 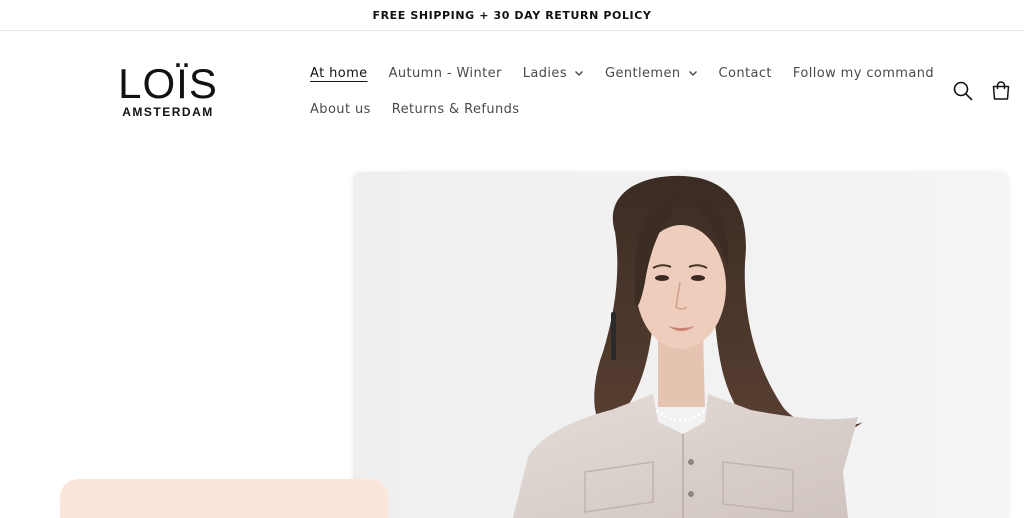 I want to click on nav-item-label: Contact, so click(x=745, y=73).